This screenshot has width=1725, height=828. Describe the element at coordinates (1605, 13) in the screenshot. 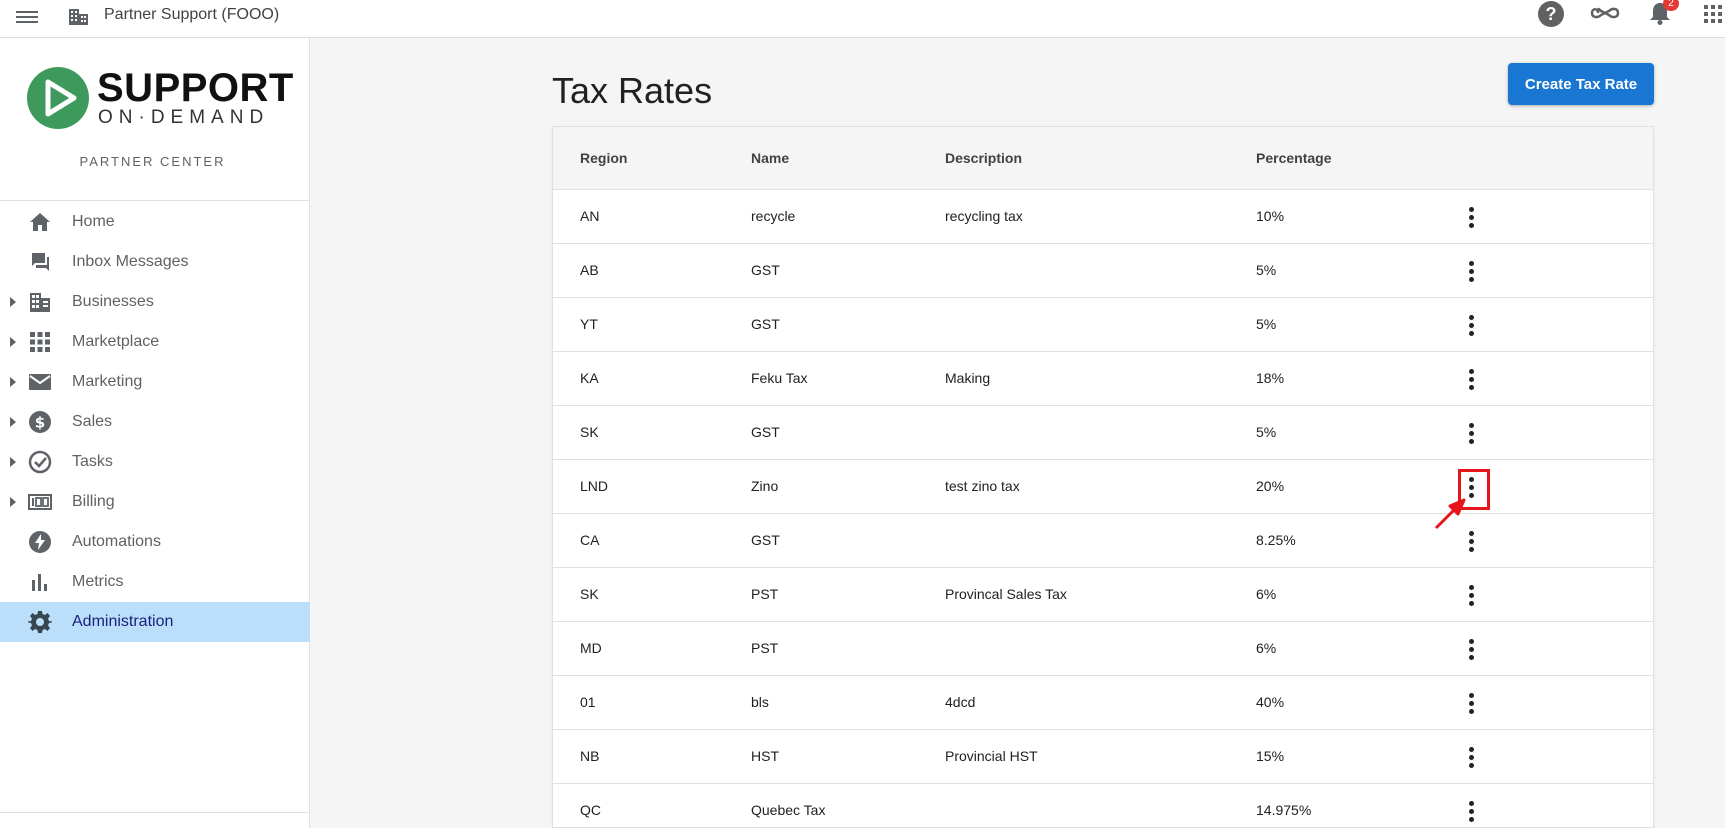

I see `infinity-icon` at that location.